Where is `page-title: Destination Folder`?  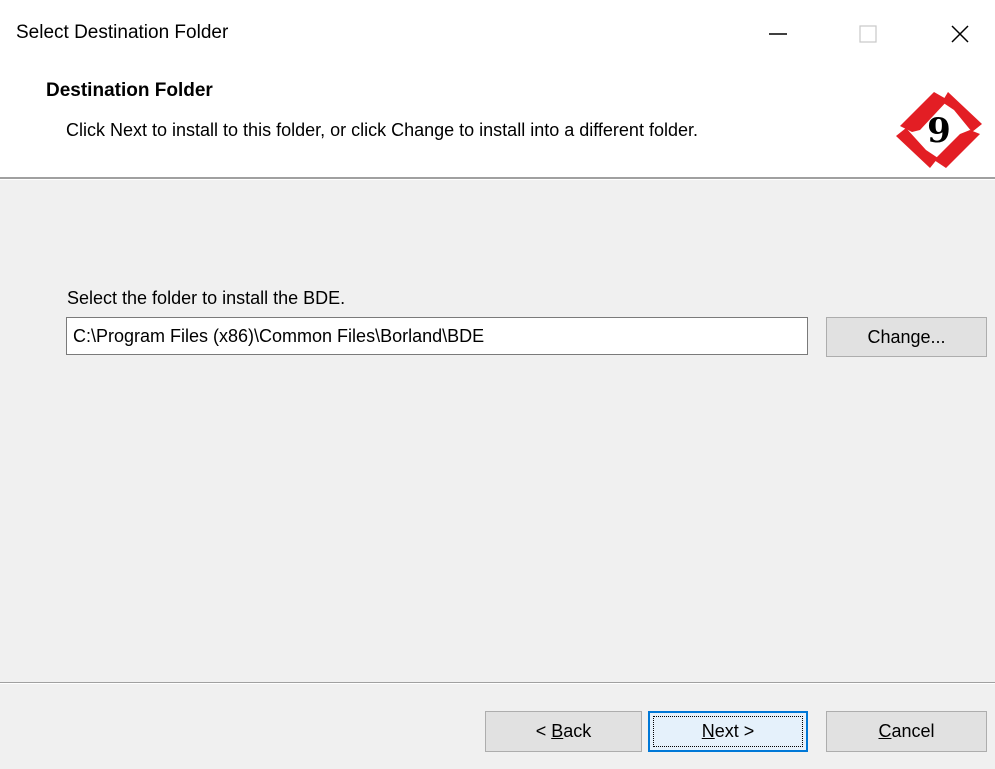
page-title: Destination Folder is located at coordinates (129, 90).